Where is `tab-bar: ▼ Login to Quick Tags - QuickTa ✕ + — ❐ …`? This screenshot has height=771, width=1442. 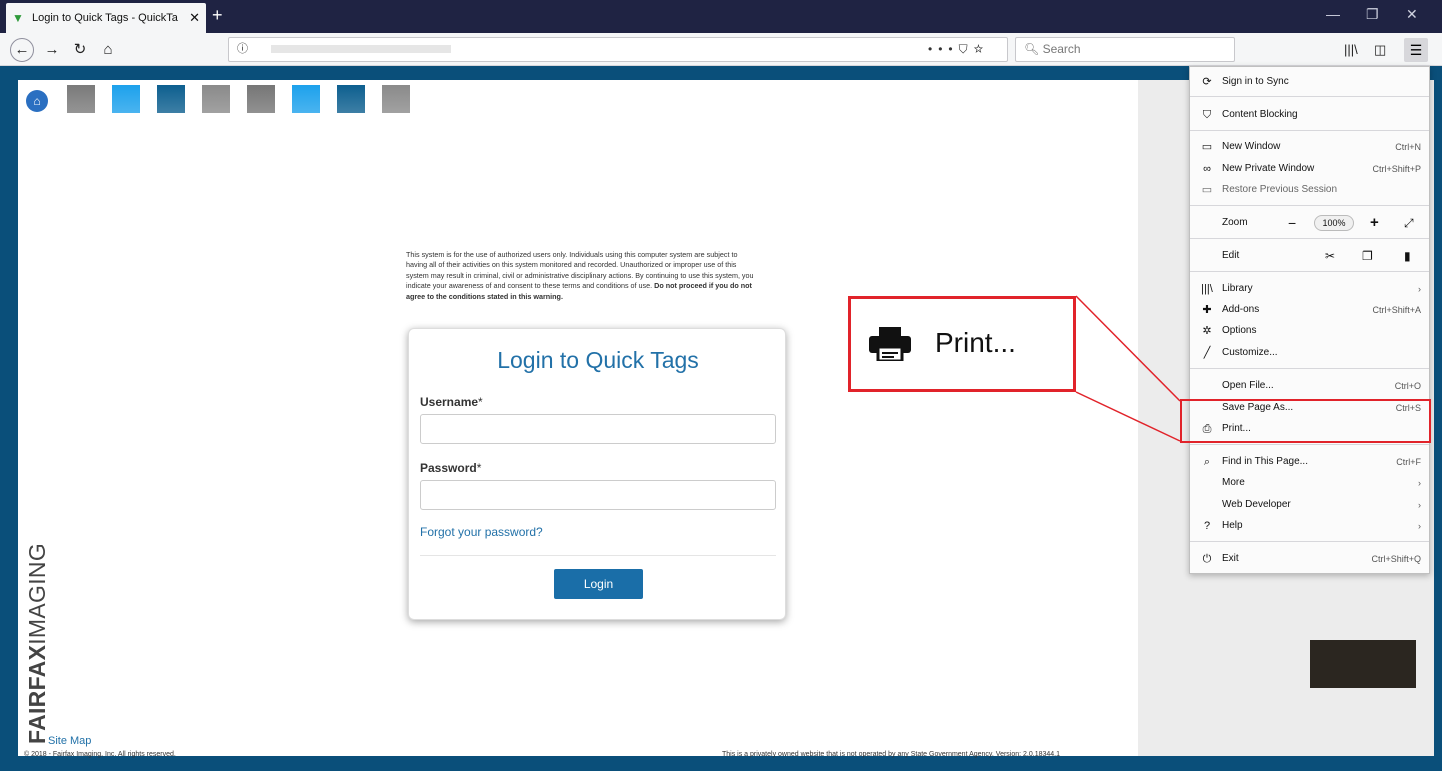 tab-bar: ▼ Login to Quick Tags - QuickTa ✕ + — ❐ … is located at coordinates (721, 16).